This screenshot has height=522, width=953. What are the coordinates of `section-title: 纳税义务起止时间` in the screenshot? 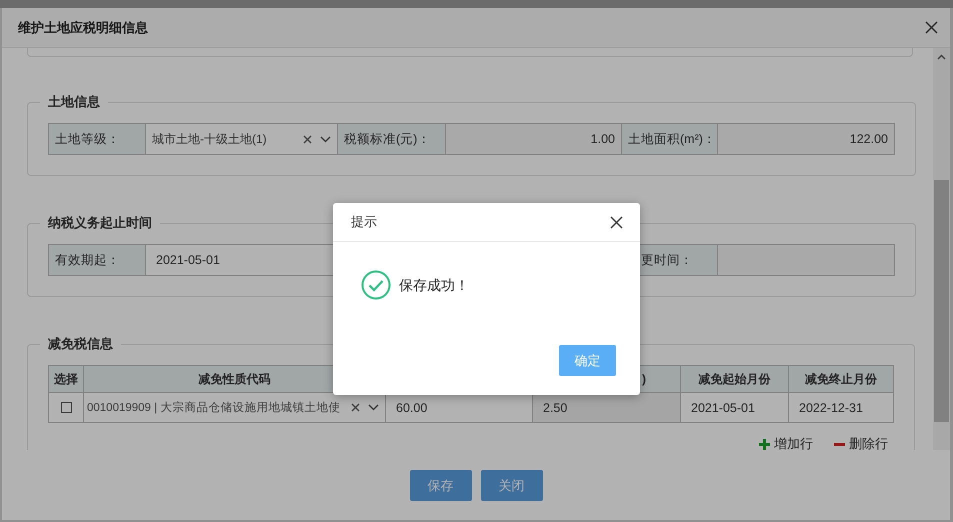 It's located at (99, 223).